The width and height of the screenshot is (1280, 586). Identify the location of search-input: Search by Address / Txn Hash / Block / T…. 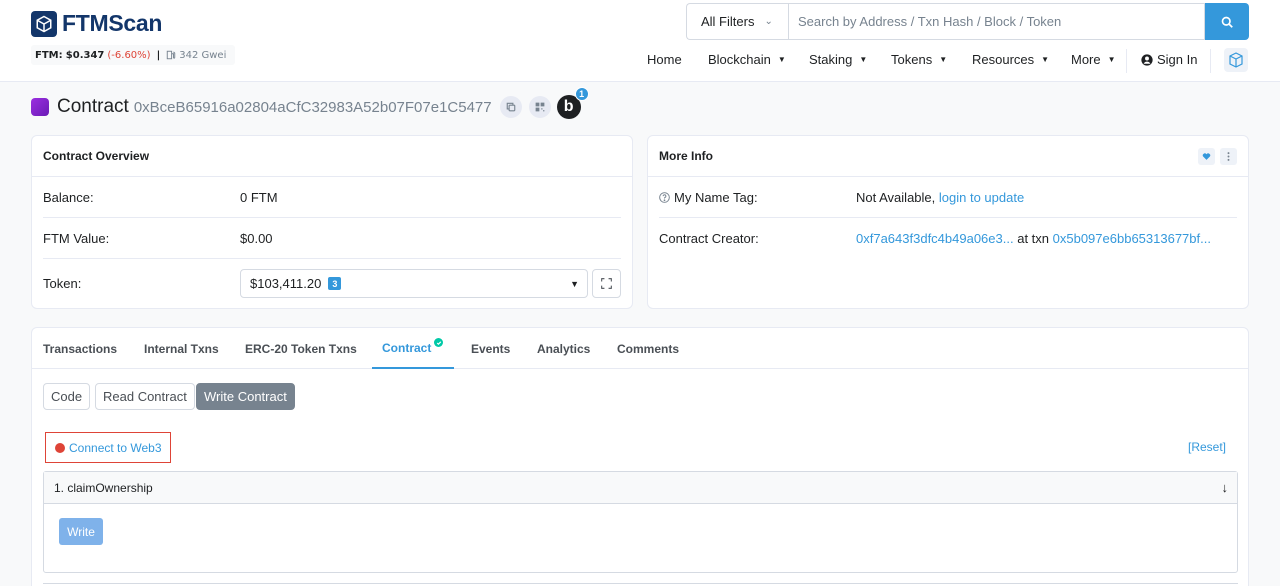
(996, 21).